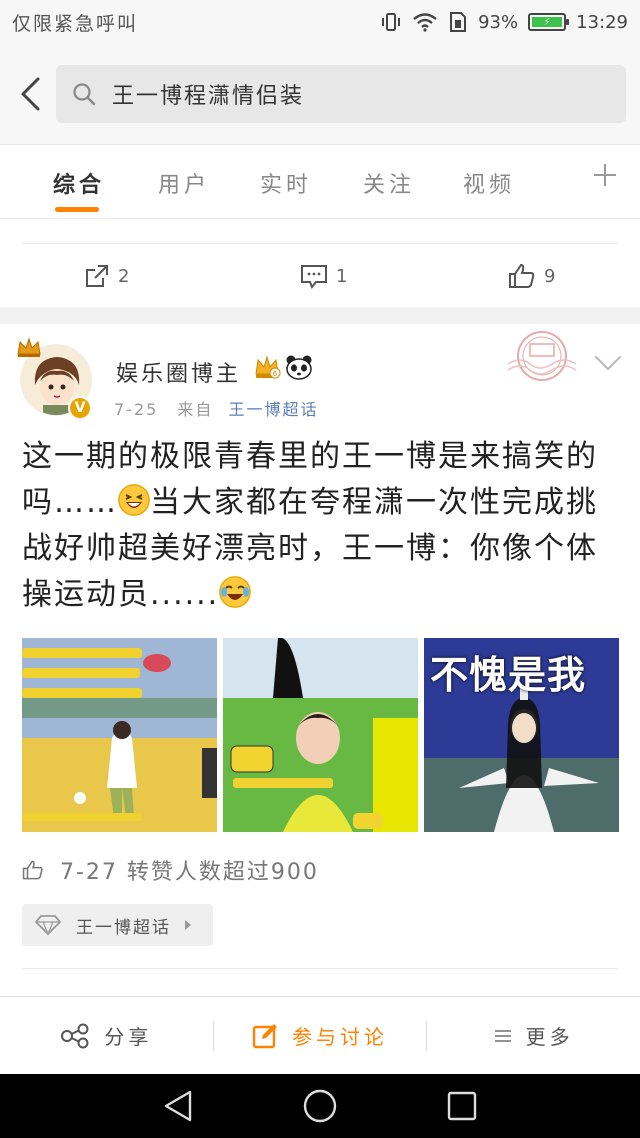  I want to click on repost-button: 2, so click(106, 276).